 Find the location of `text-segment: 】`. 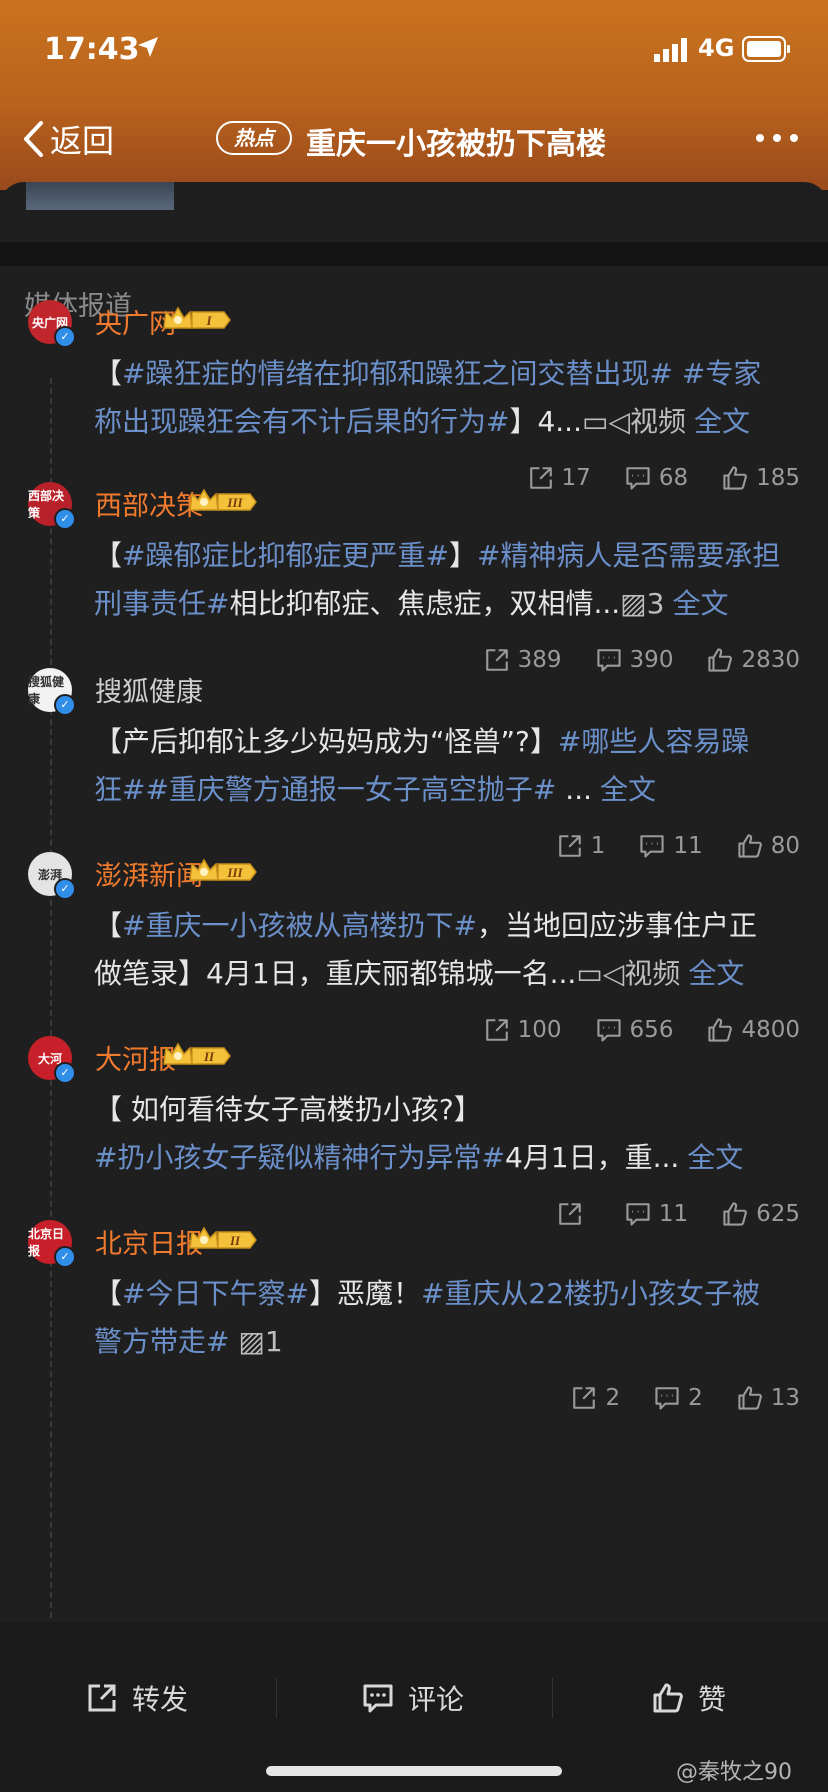

text-segment: 】 is located at coordinates (462, 555).